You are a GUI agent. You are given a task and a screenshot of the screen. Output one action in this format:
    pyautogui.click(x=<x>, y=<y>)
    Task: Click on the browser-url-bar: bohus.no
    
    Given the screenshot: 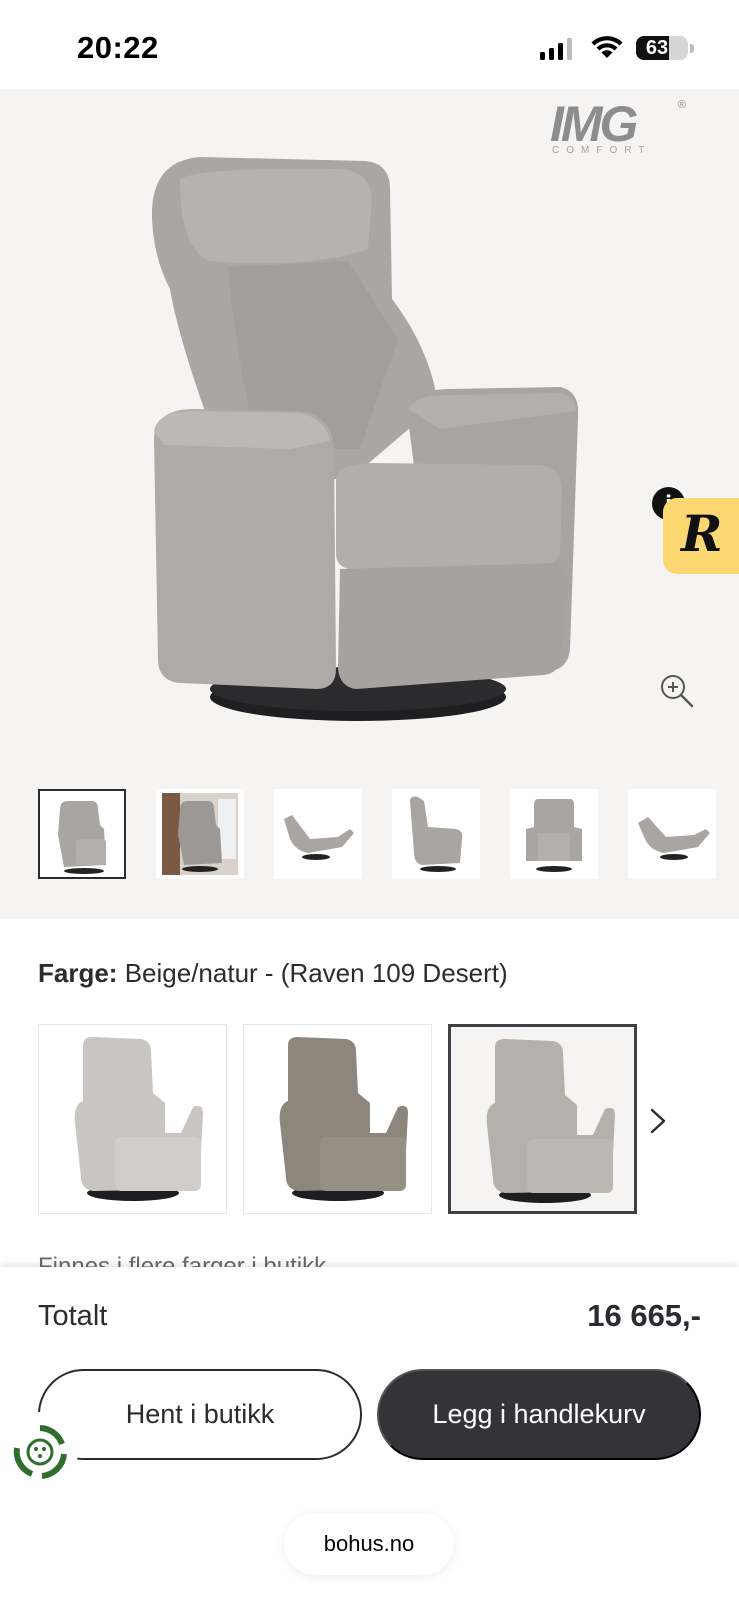 What is the action you would take?
    pyautogui.click(x=369, y=1544)
    